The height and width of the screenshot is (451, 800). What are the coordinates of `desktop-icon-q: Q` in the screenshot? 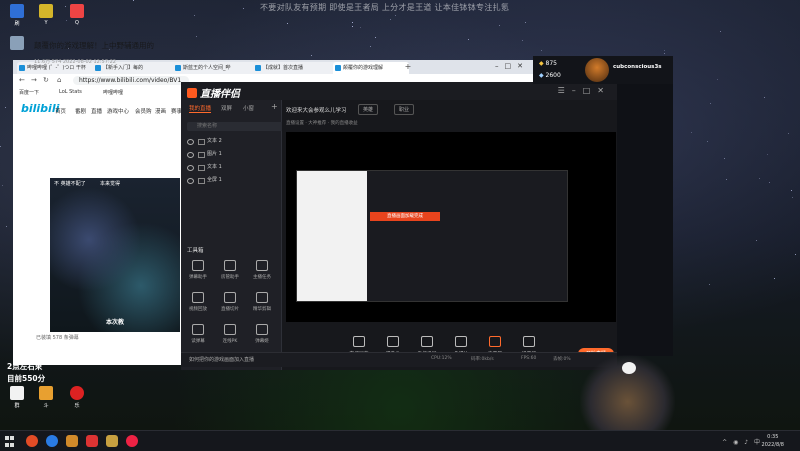 It's located at (77, 15).